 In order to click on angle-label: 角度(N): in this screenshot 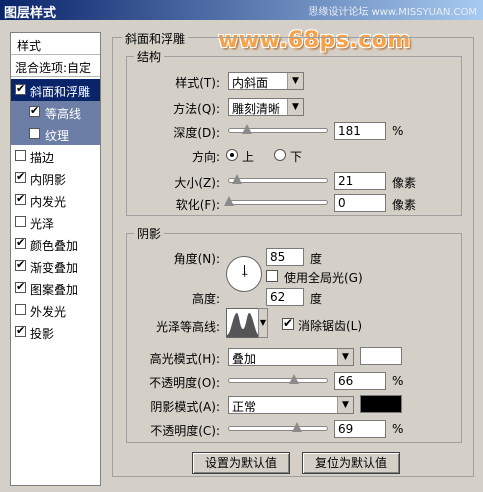, I will do `click(196, 259)`.